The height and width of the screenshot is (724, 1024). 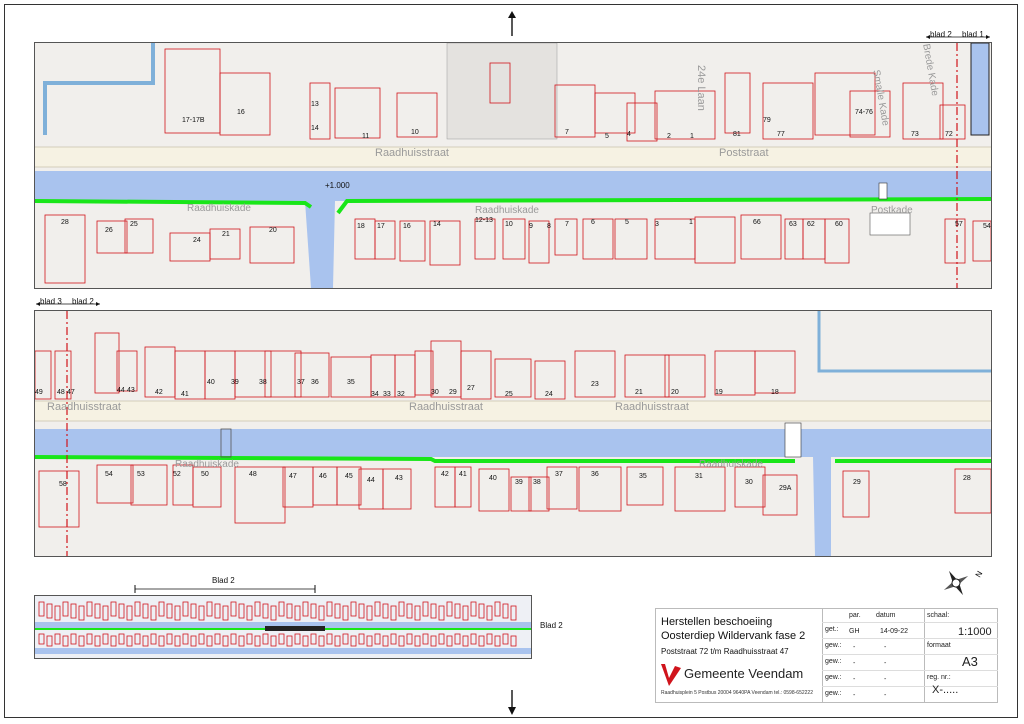 I want to click on house-number: 2, so click(x=669, y=136).